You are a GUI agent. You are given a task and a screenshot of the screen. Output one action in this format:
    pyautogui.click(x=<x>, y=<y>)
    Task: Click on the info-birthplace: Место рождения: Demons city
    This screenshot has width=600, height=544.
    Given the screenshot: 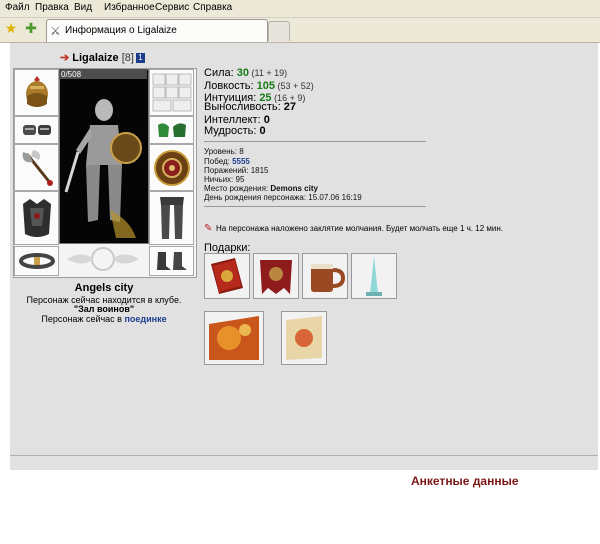 What is the action you would take?
    pyautogui.click(x=261, y=188)
    